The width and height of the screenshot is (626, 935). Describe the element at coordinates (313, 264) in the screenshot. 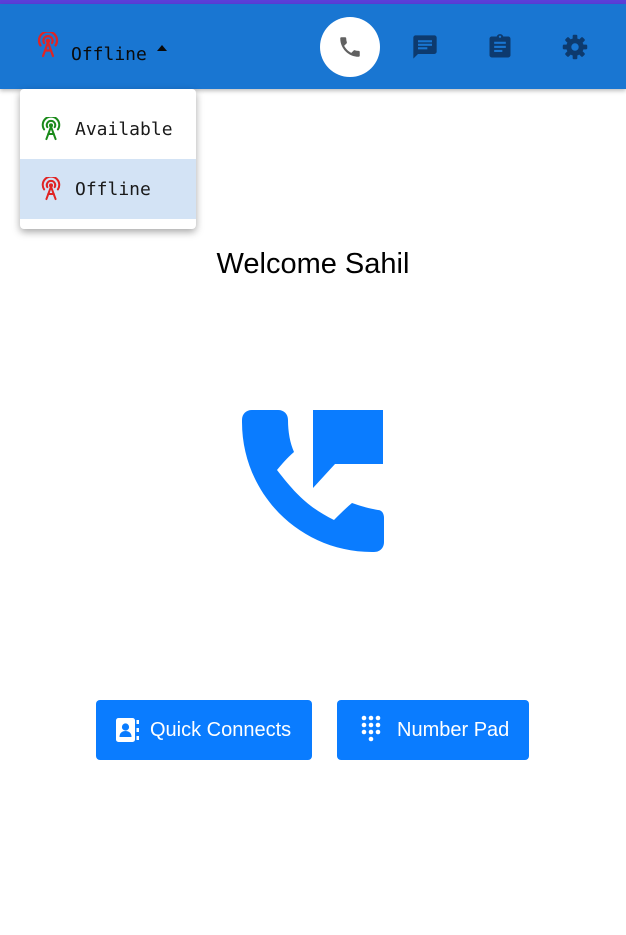

I see `welcome-message: Welcome Sahil` at that location.